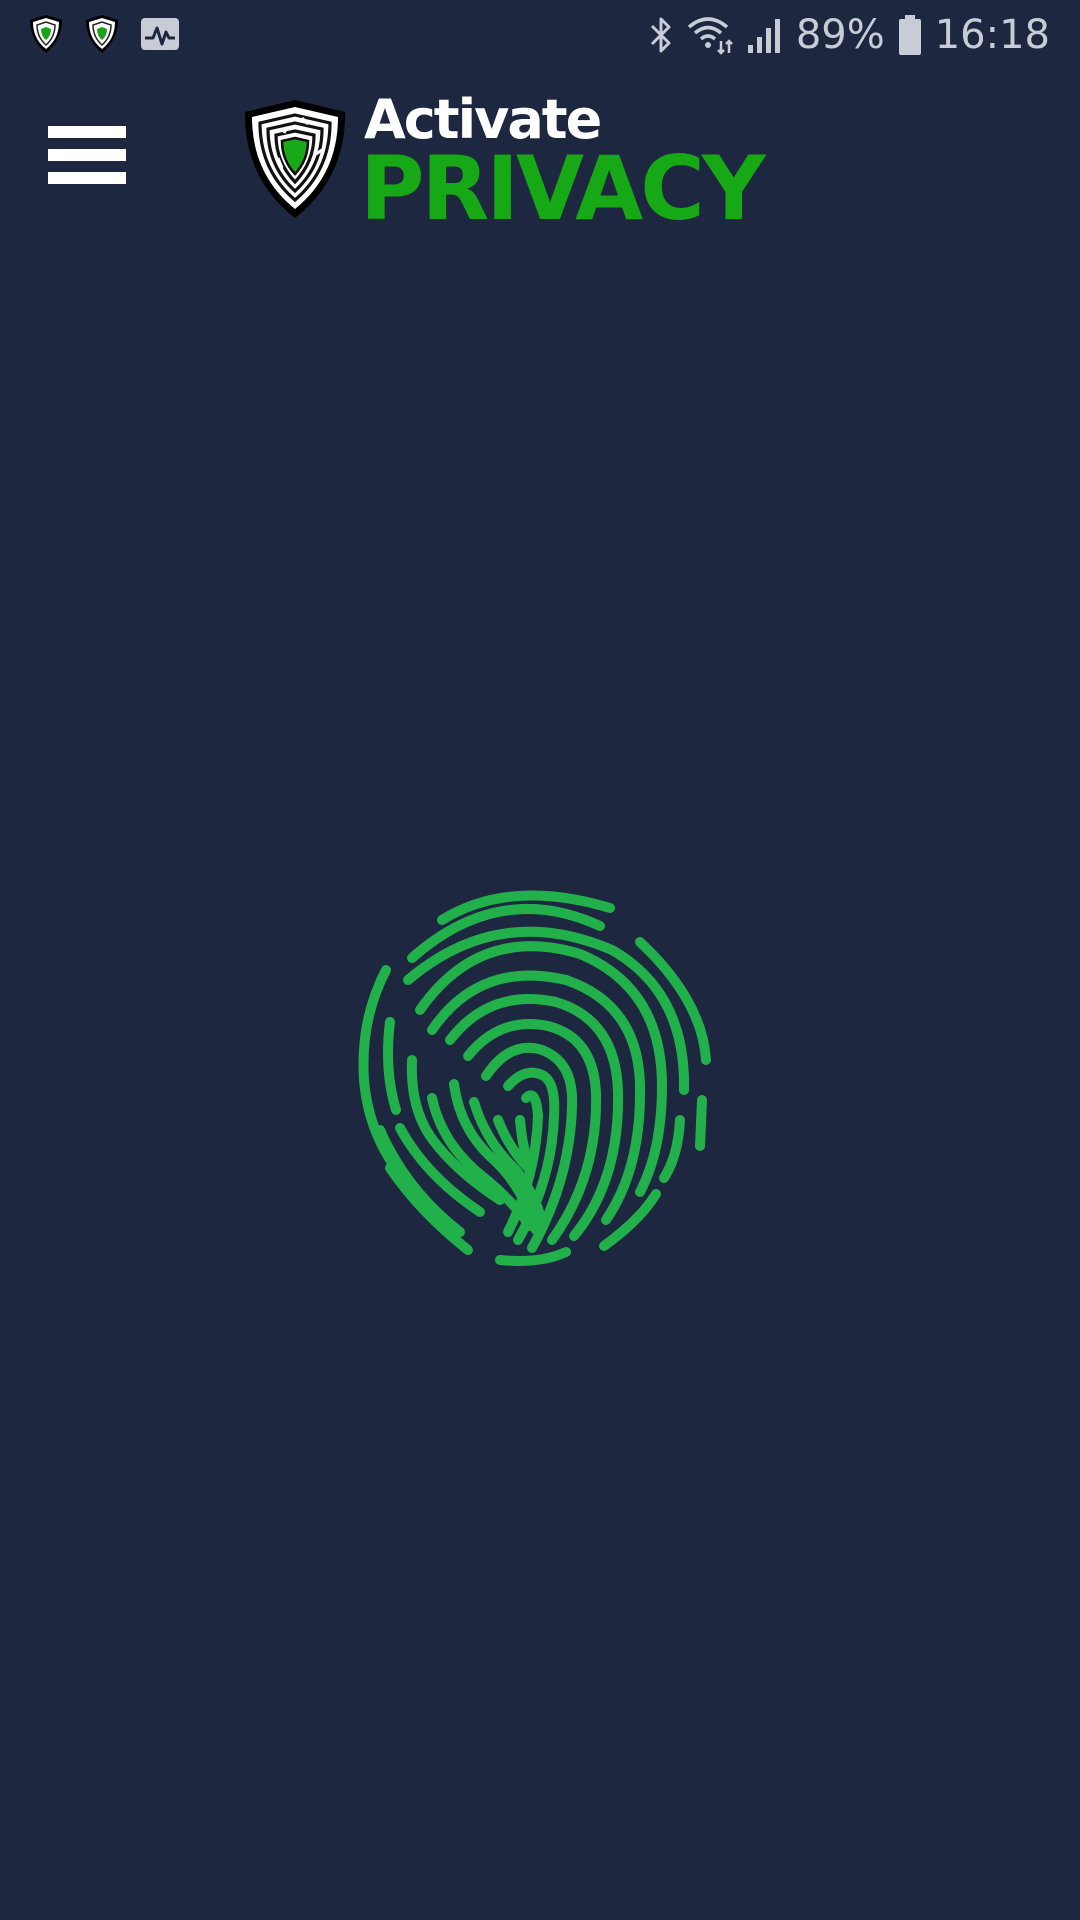  I want to click on battery-percent: 89%, so click(840, 35).